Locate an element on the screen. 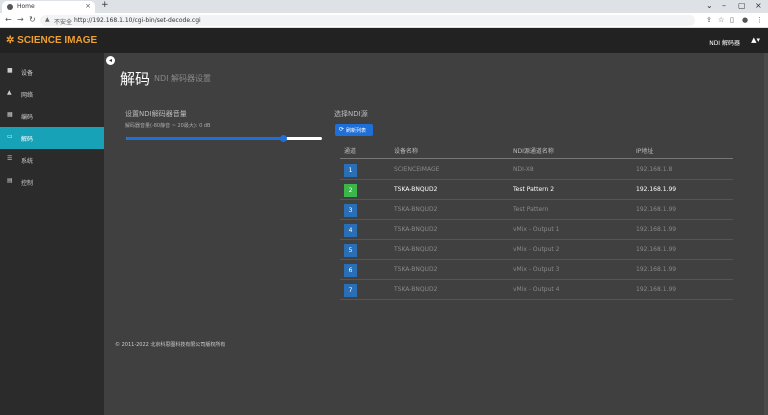 This screenshot has width=768, height=415. source-name: vMix - Output 4 is located at coordinates (536, 289).